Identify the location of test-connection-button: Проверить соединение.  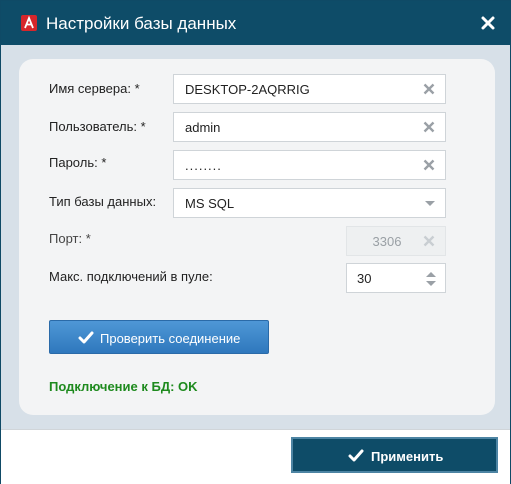
(159, 337).